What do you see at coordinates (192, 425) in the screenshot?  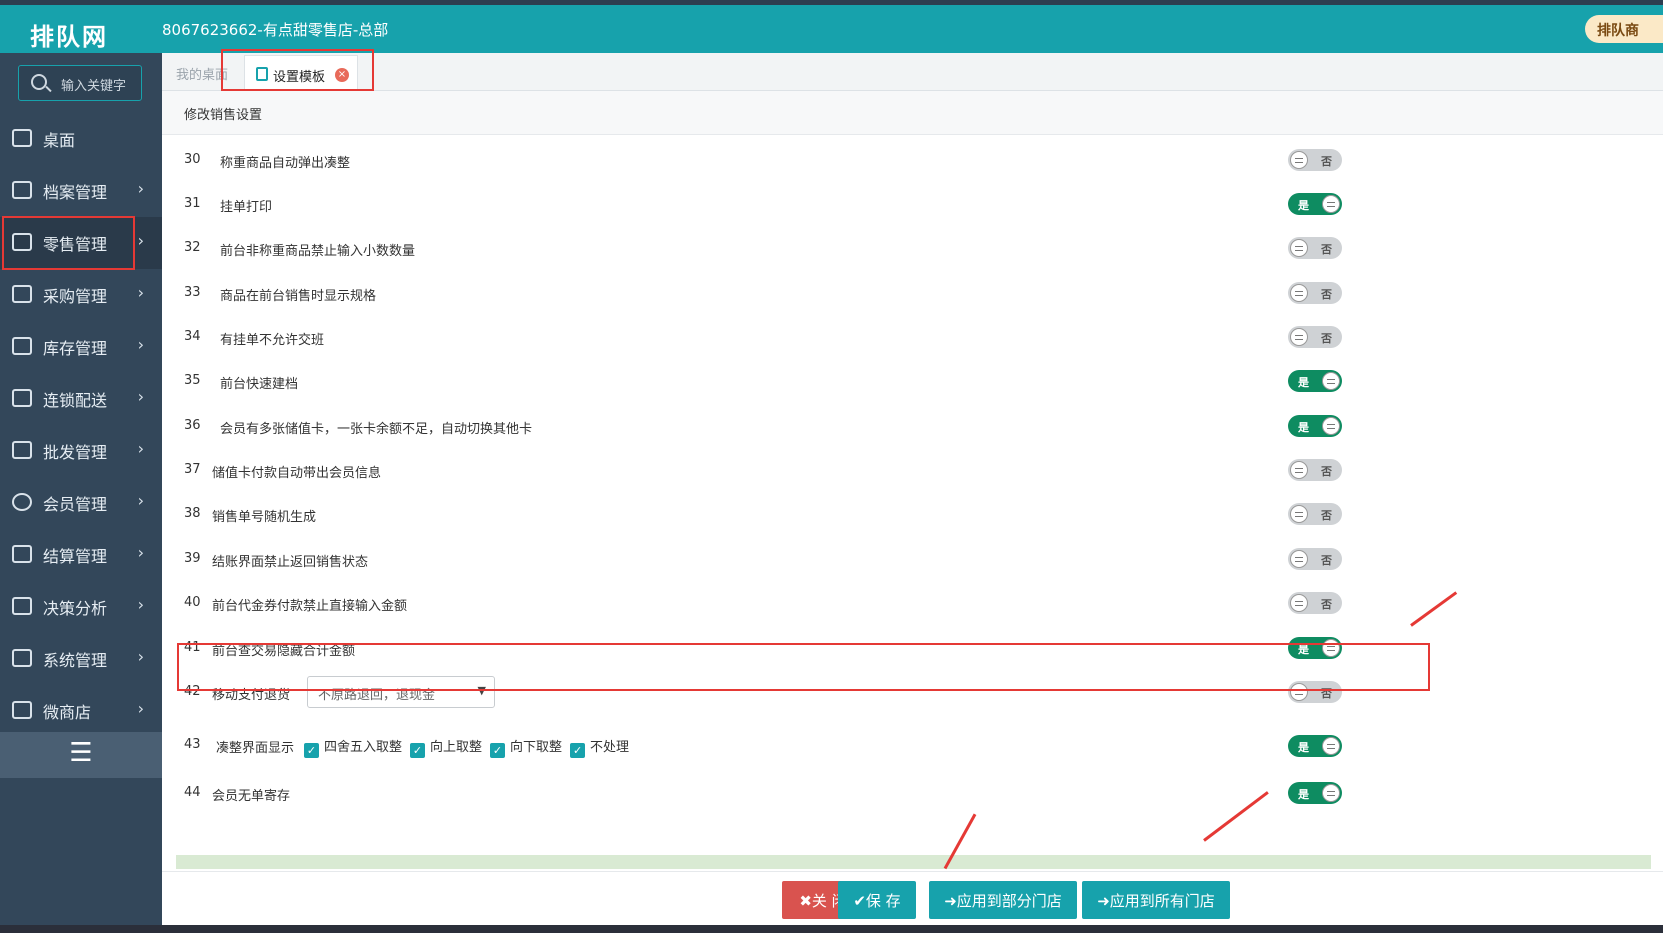 I see `setting-number: 36` at bounding box center [192, 425].